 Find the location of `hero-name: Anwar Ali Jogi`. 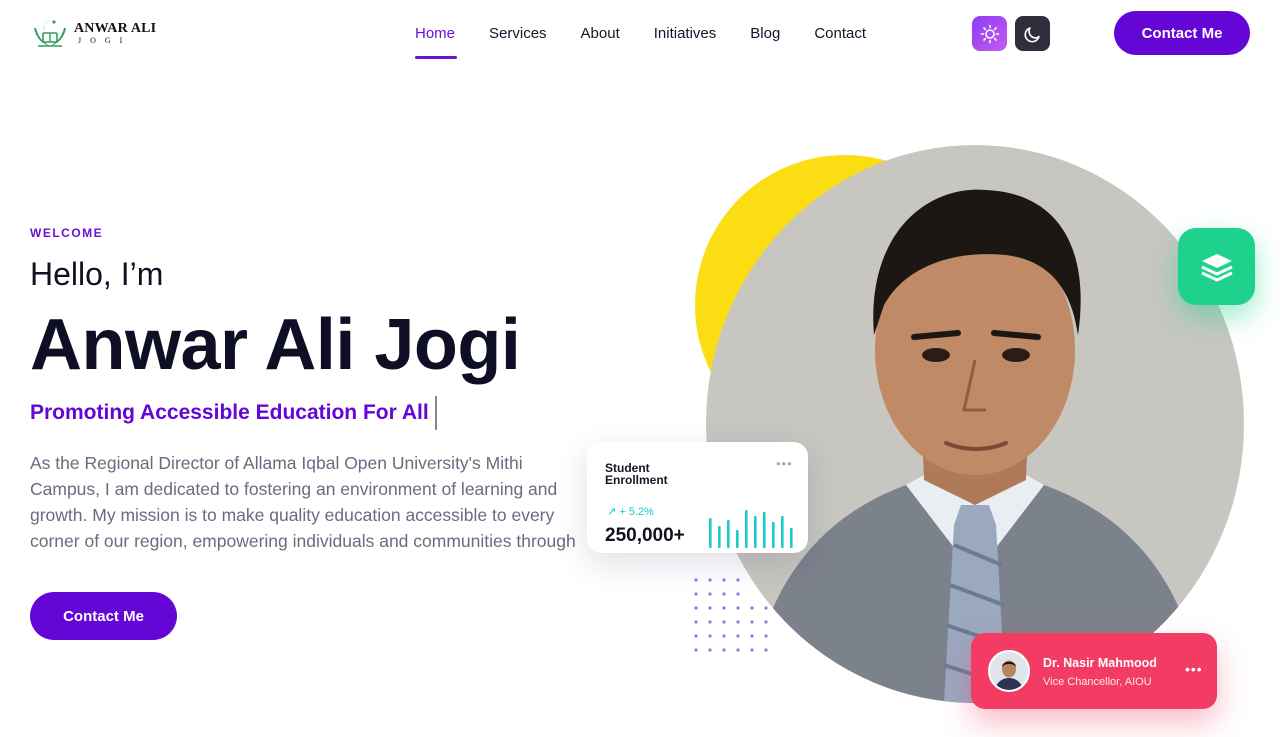

hero-name: Anwar Ali Jogi is located at coordinates (275, 345).